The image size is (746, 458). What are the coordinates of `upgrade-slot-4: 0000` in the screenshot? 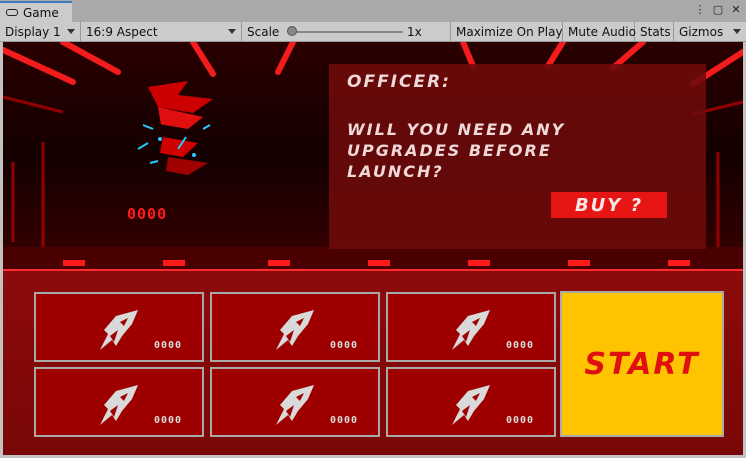 It's located at (119, 402).